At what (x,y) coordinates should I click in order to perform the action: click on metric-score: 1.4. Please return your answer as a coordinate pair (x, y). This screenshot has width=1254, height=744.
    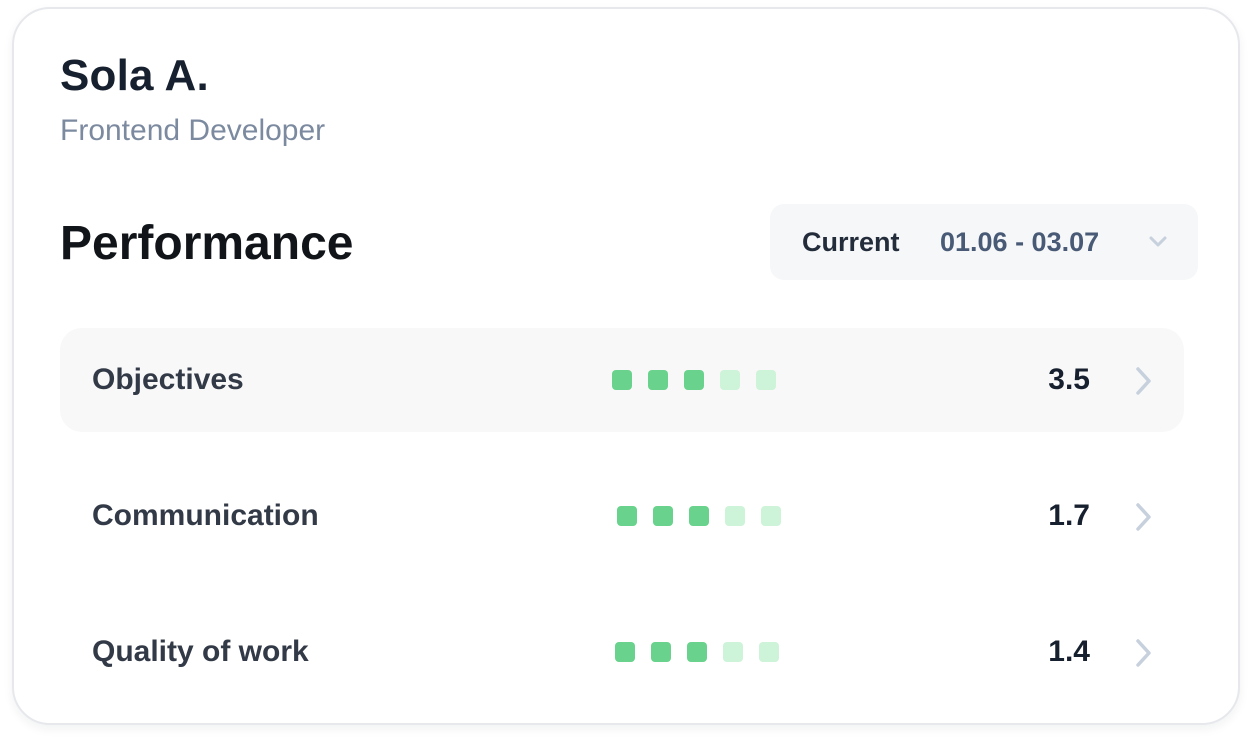
    Looking at the image, I should click on (1069, 651).